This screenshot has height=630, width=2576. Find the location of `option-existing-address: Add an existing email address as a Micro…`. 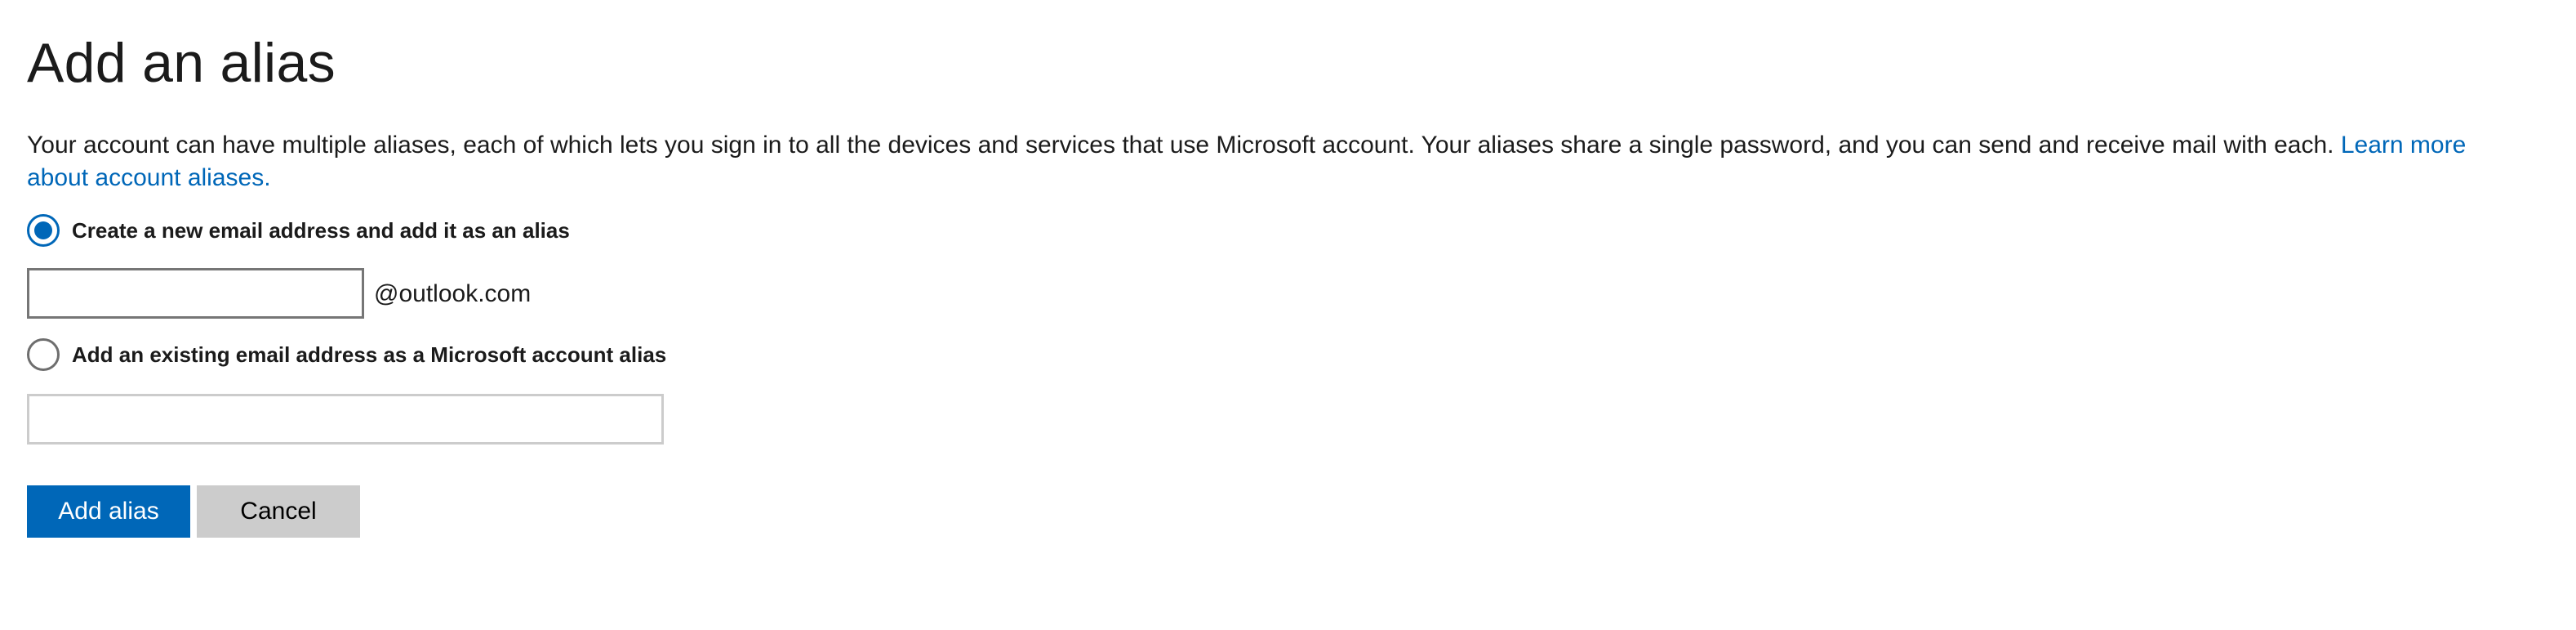

option-existing-address: Add an existing email address as a Micro… is located at coordinates (346, 355).